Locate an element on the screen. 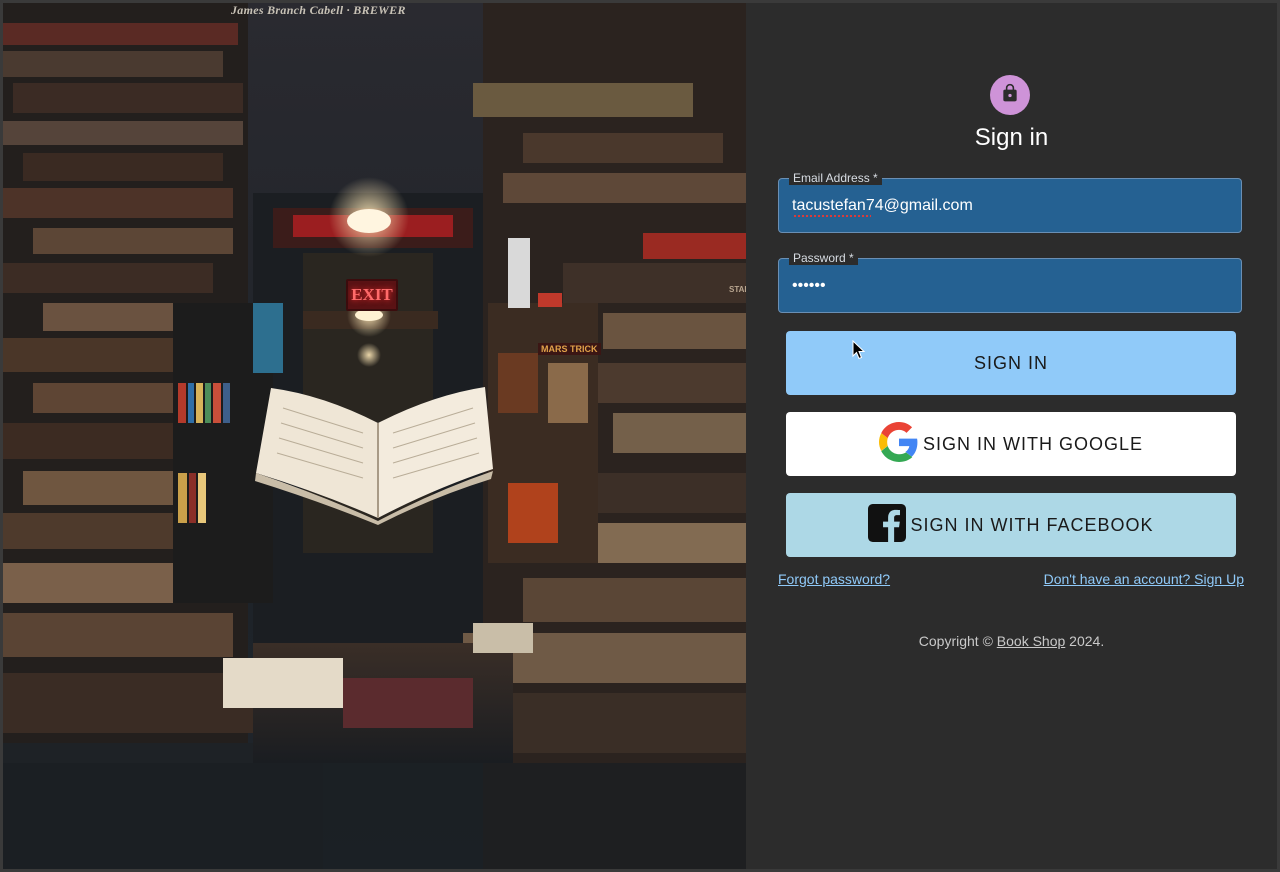  brand-link: Book Shop is located at coordinates (1031, 641).